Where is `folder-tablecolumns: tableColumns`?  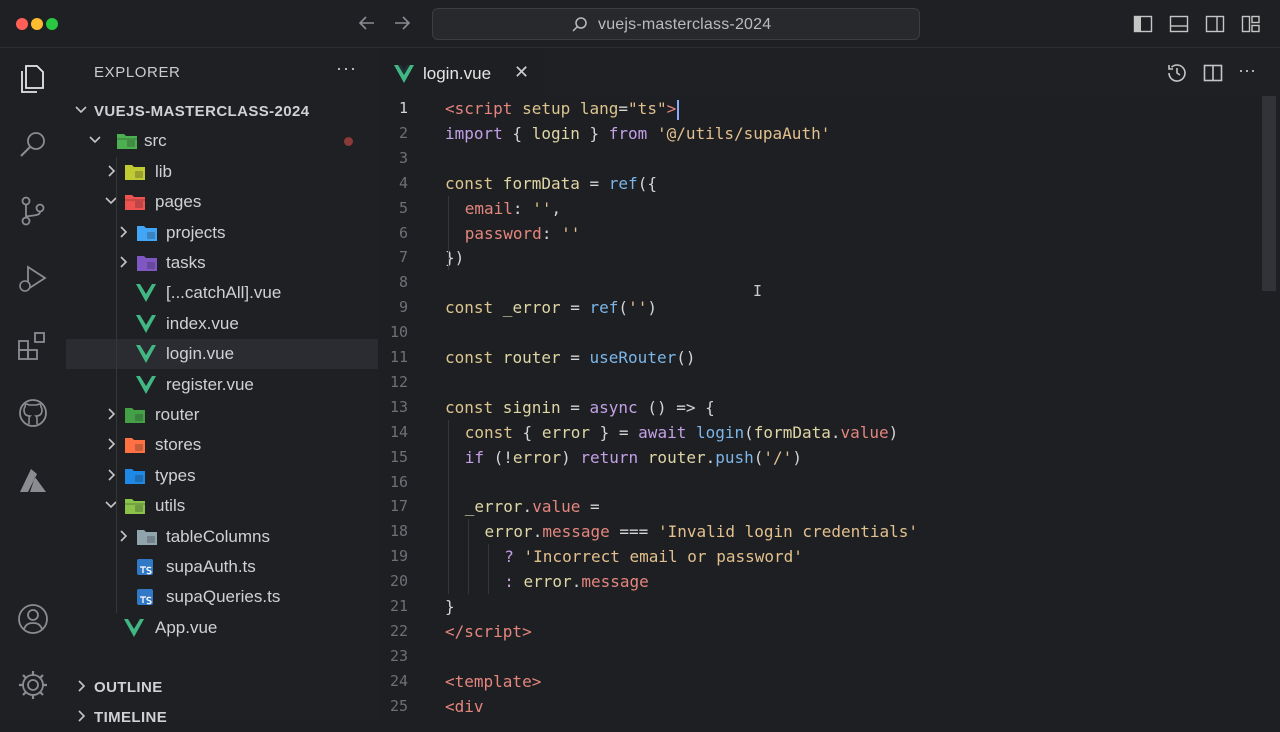 folder-tablecolumns: tableColumns is located at coordinates (222, 537).